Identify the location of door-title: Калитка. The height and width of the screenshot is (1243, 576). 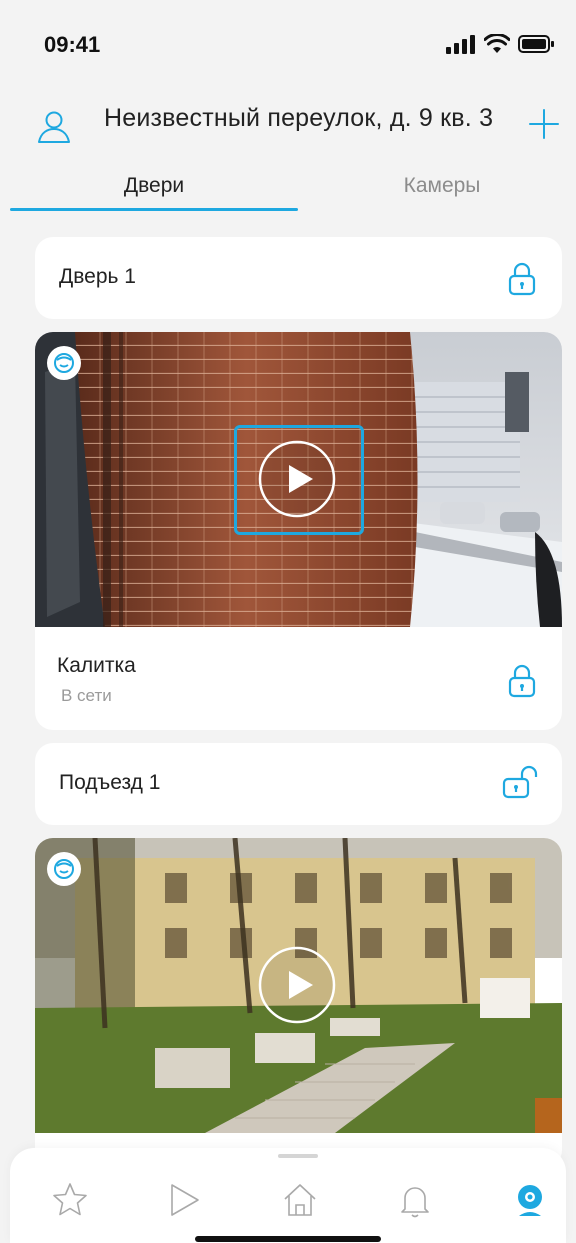
(96, 665).